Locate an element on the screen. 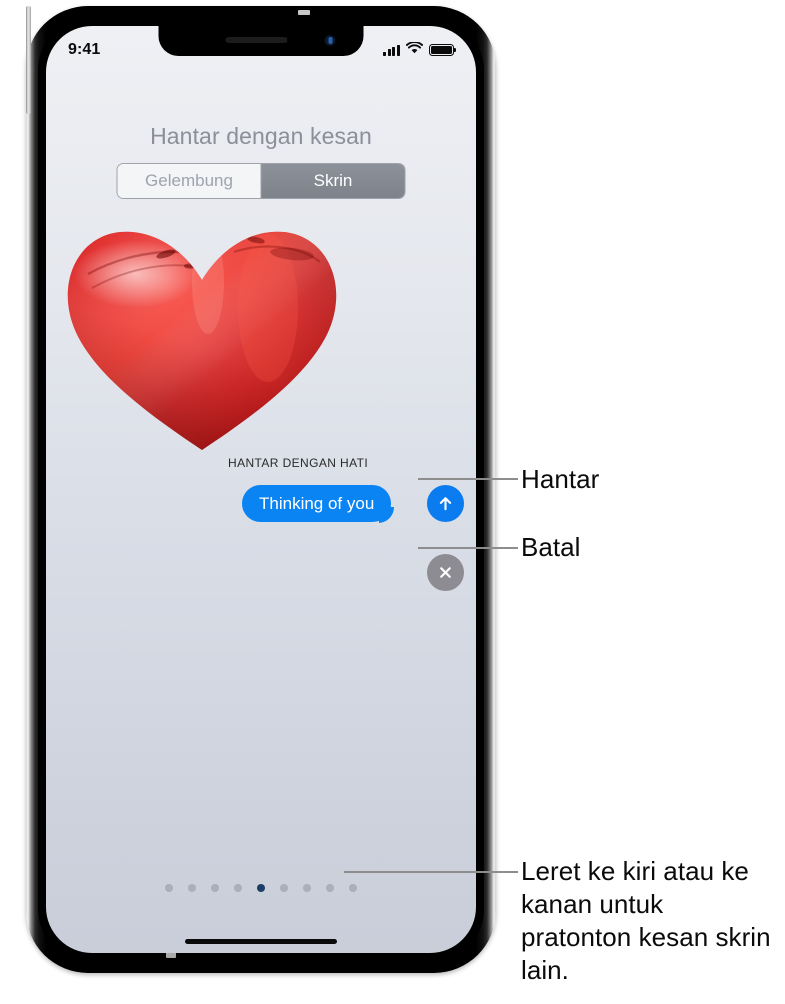 This screenshot has height=1004, width=785. signal-bars-icon is located at coordinates (391, 50).